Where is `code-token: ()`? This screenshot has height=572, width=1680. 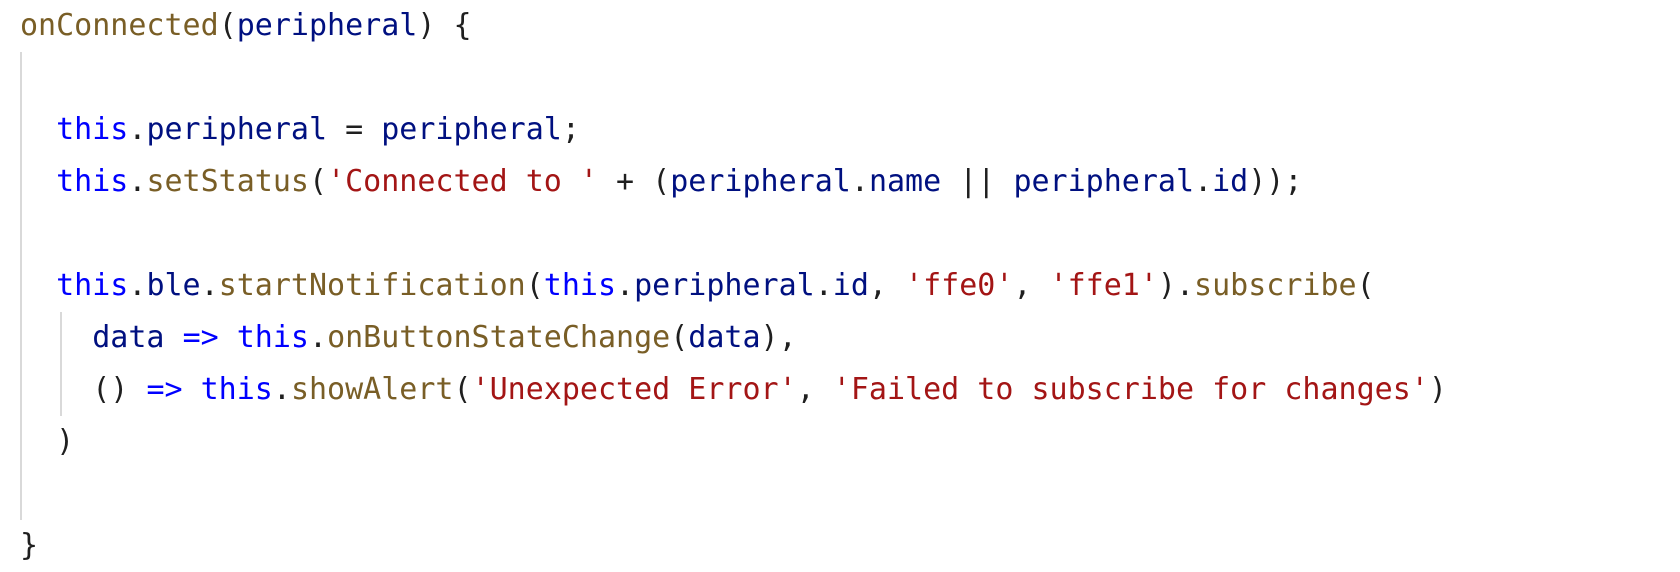
code-token: () is located at coordinates (83, 389).